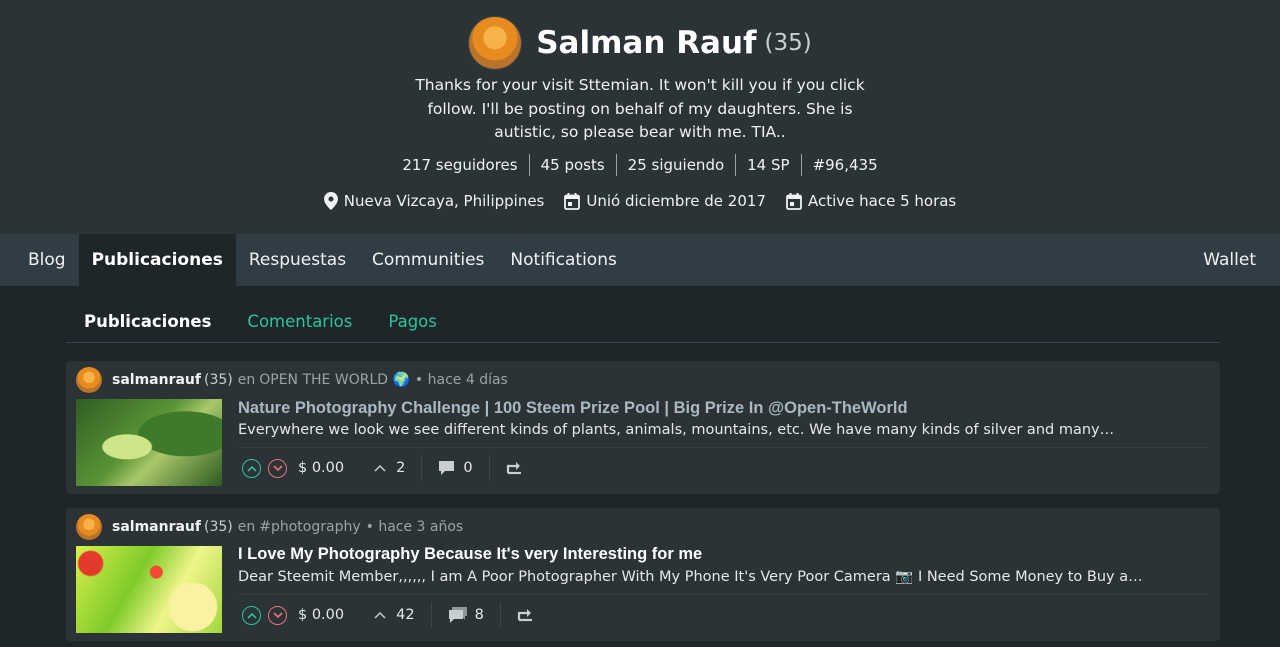 The width and height of the screenshot is (1280, 647). I want to click on followers-count: 217 seguidores, so click(459, 165).